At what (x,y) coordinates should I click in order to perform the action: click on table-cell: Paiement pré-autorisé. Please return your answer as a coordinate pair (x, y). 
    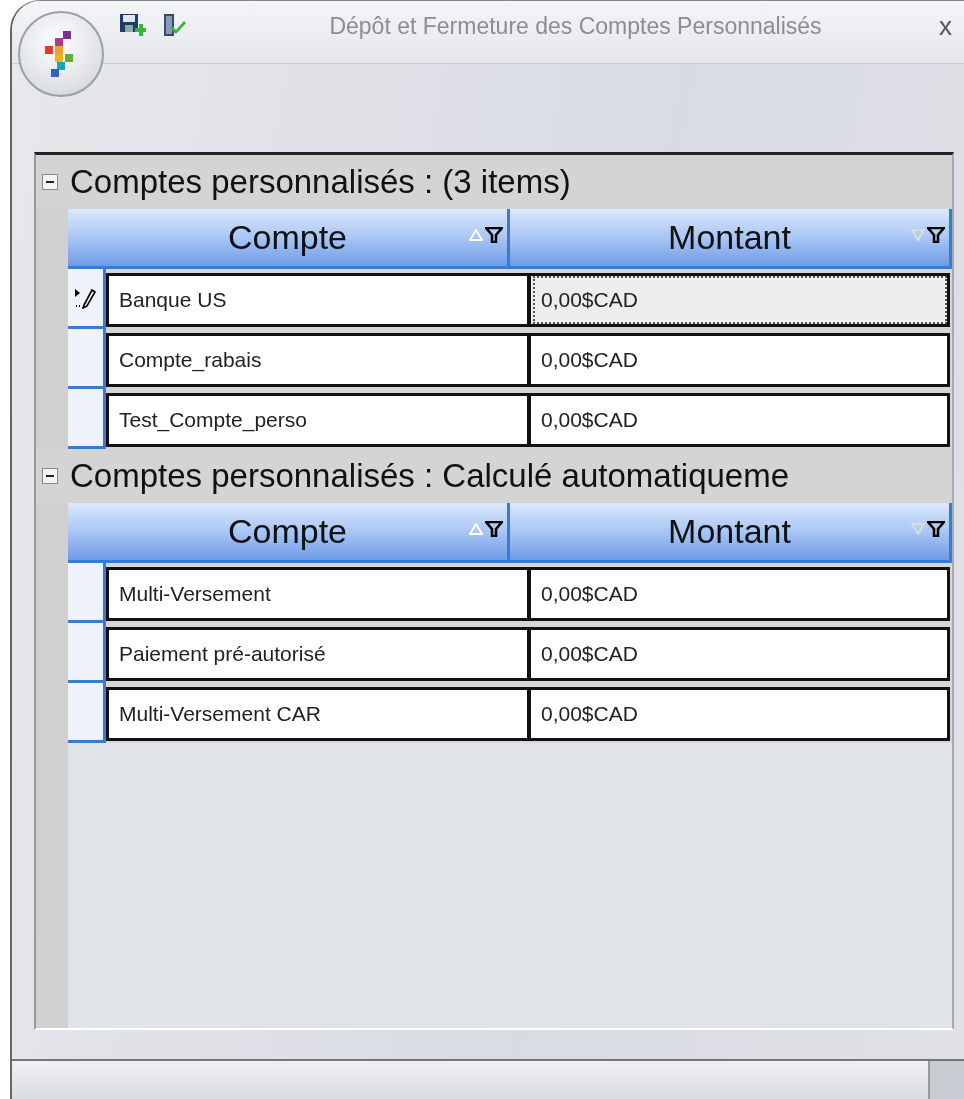
    Looking at the image, I should click on (318, 654).